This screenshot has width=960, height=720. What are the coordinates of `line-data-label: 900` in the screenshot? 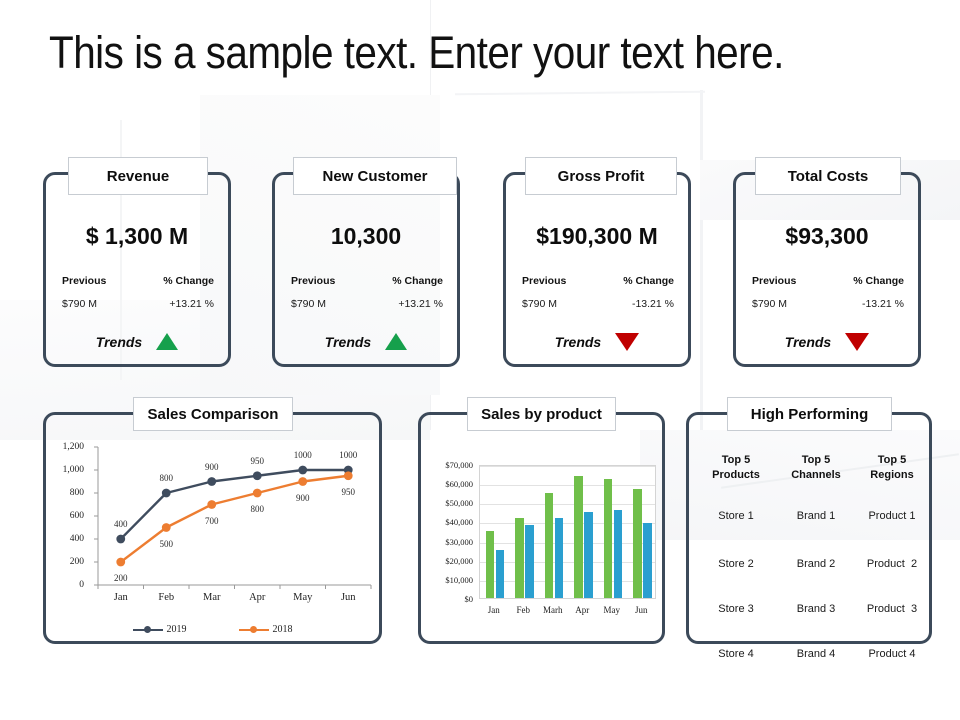 It's located at (303, 497).